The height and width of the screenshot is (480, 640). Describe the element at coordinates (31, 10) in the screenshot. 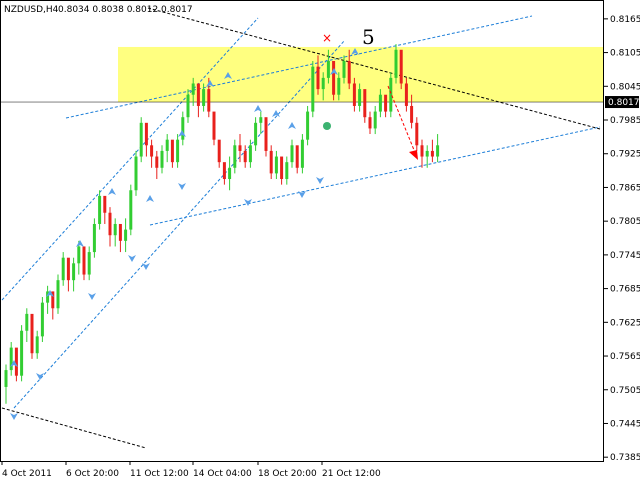

I see `chart-header-symbol: NZDUSD,H4` at that location.